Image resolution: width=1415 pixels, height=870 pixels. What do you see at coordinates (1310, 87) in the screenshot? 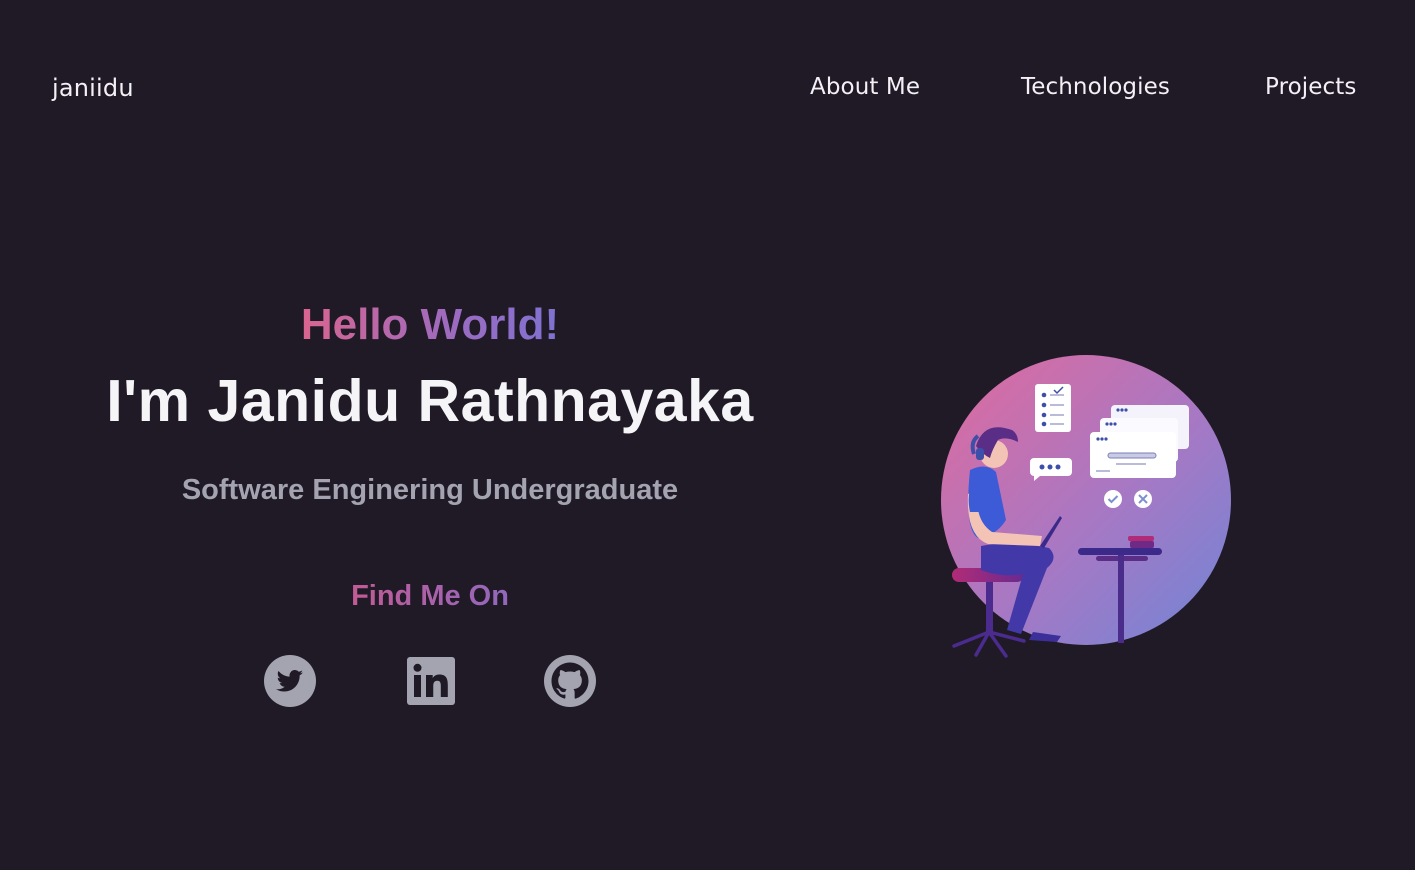
I see `nav-projects: Projects` at bounding box center [1310, 87].